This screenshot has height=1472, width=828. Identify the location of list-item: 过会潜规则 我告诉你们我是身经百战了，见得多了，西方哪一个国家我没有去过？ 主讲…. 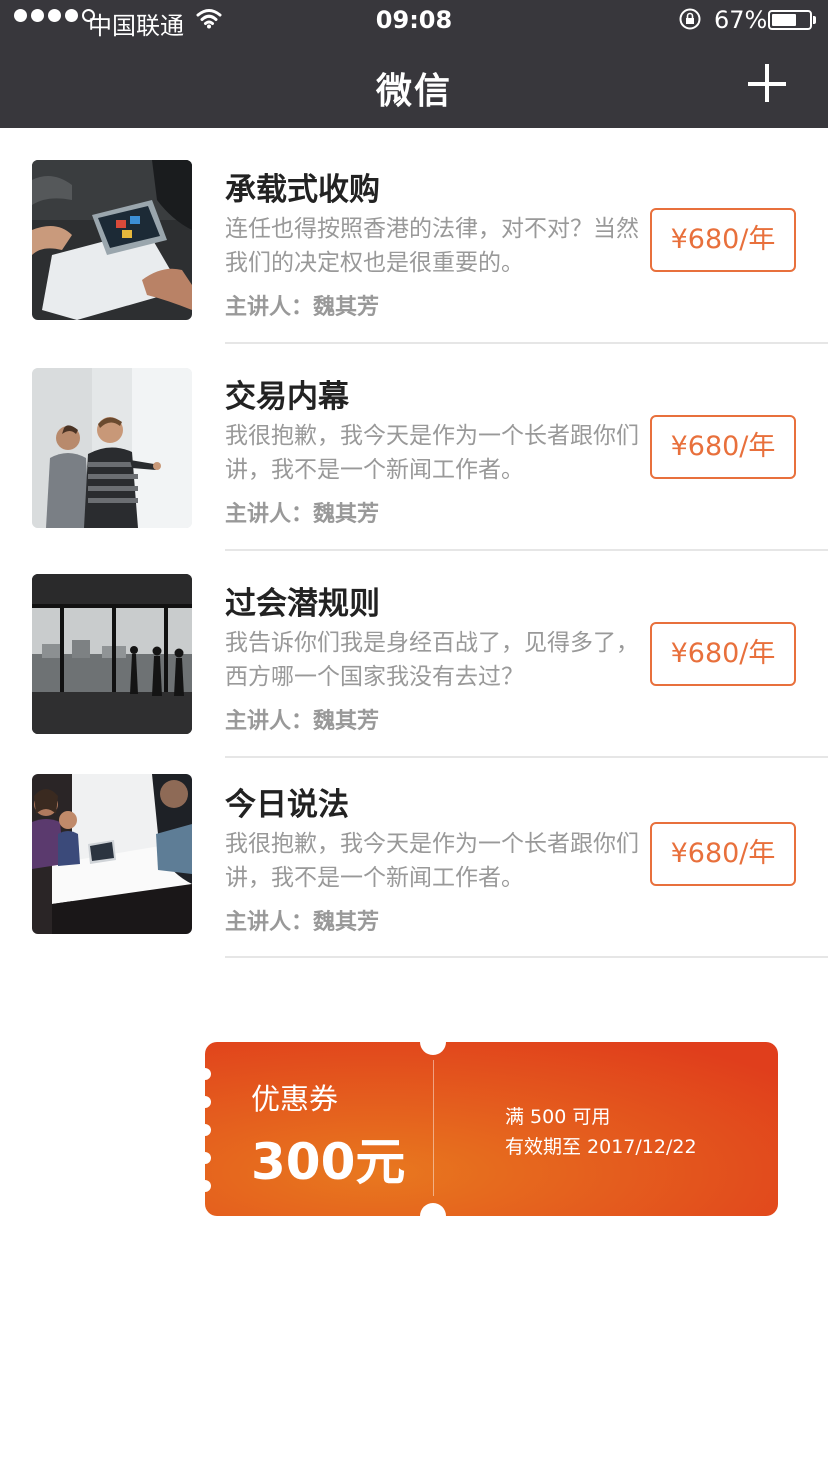
(414, 650).